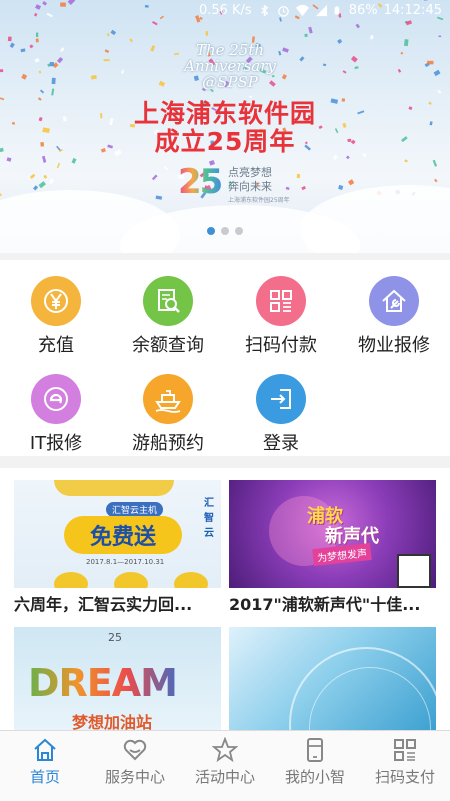 The image size is (450, 801). Describe the element at coordinates (225, 750) in the screenshot. I see `star-icon` at that location.